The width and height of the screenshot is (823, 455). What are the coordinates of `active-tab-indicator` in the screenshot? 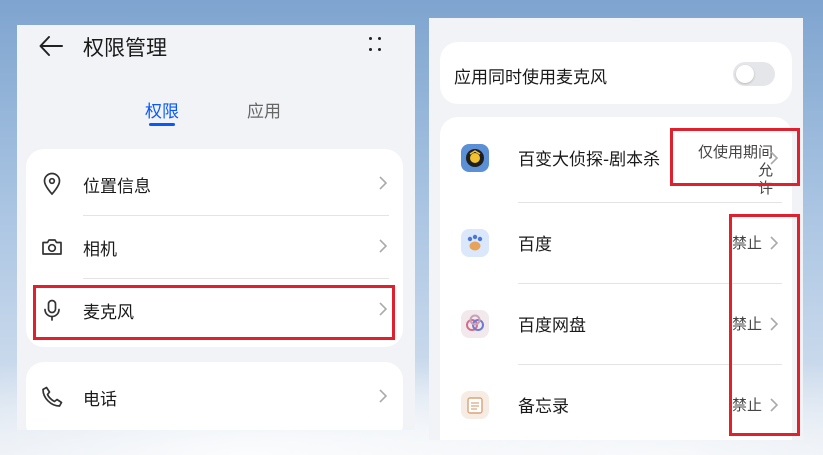 It's located at (162, 124).